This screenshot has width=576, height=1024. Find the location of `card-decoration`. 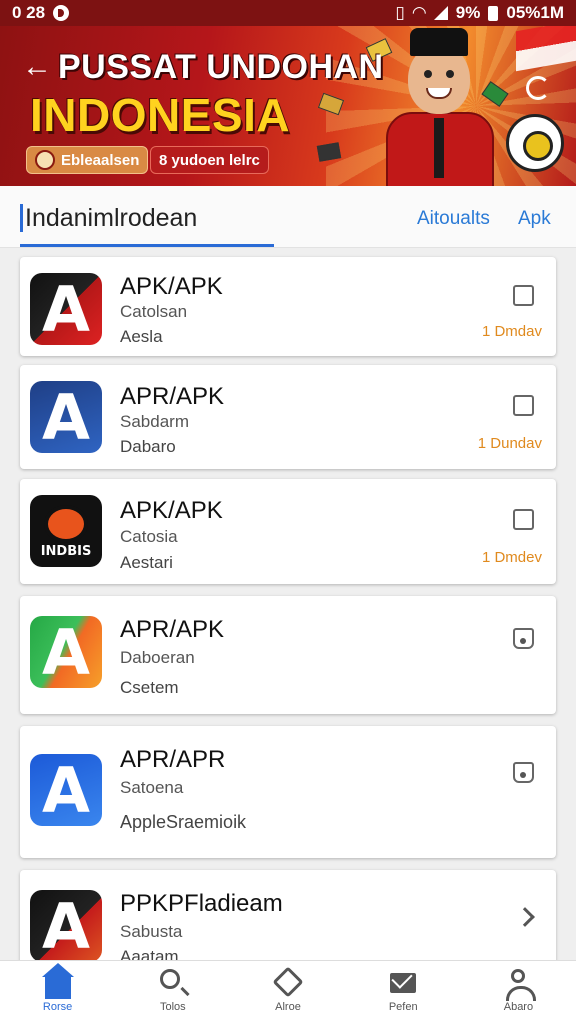

card-decoration is located at coordinates (331, 104).